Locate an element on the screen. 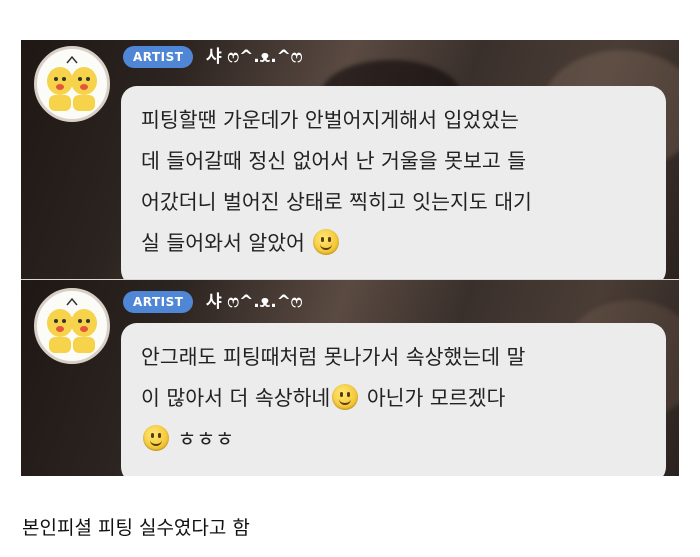 The image size is (700, 557). message-text: ㅎㅎㅎ is located at coordinates (206, 439).